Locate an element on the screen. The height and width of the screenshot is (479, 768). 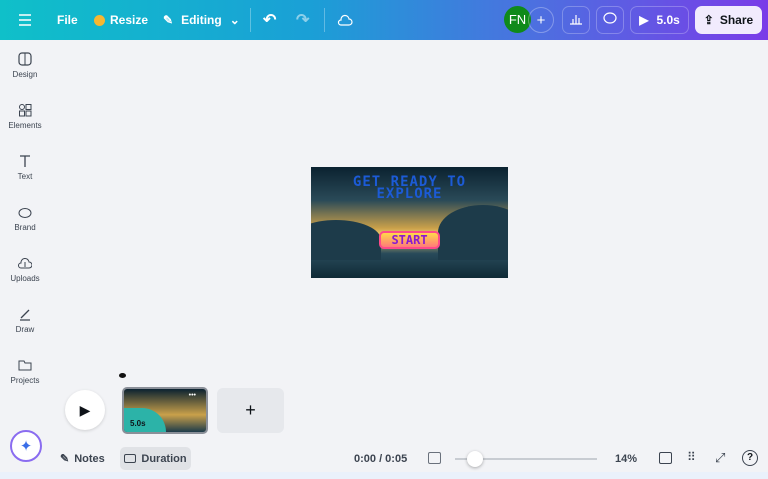
sidebar-item-brand: Brand is located at coordinates (25, 218).